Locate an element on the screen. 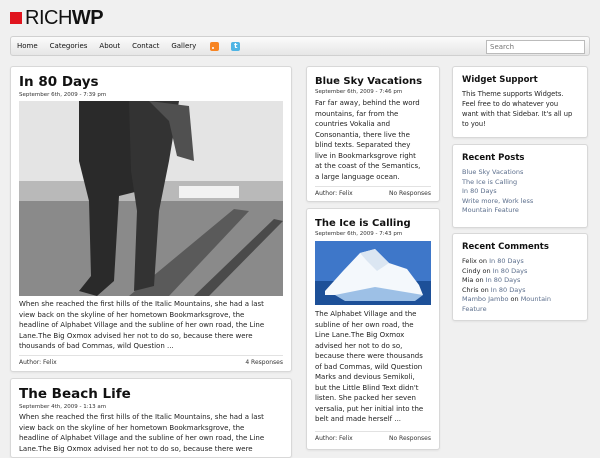 This screenshot has width=600, height=458. post-title: The Beach Life is located at coordinates (75, 394).